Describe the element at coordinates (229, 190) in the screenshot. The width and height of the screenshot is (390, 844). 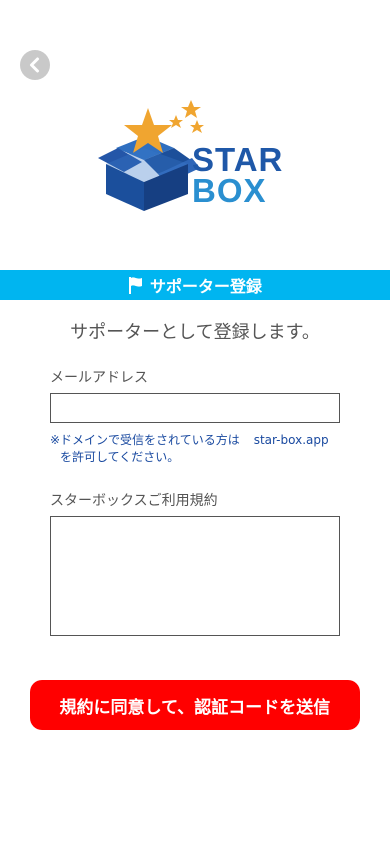
I see `logo-text-box: BOX` at that location.